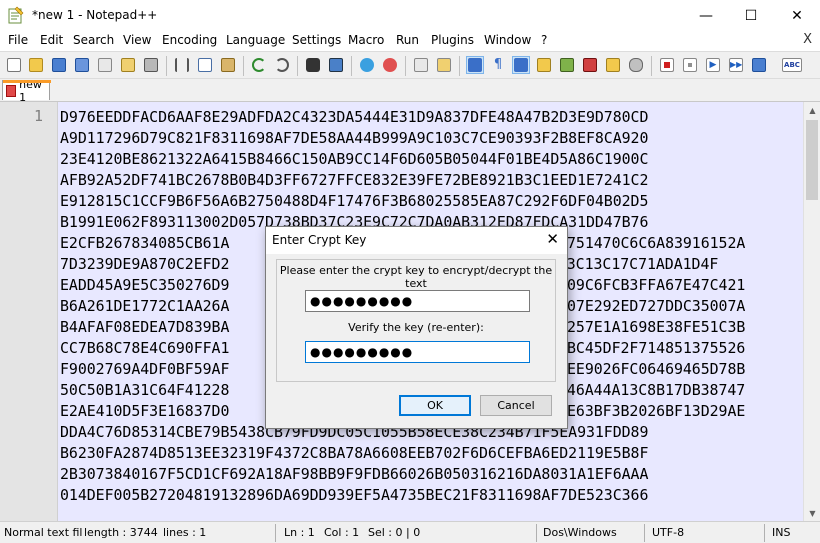  Describe the element at coordinates (151, 65) in the screenshot. I see `print-icon` at that location.